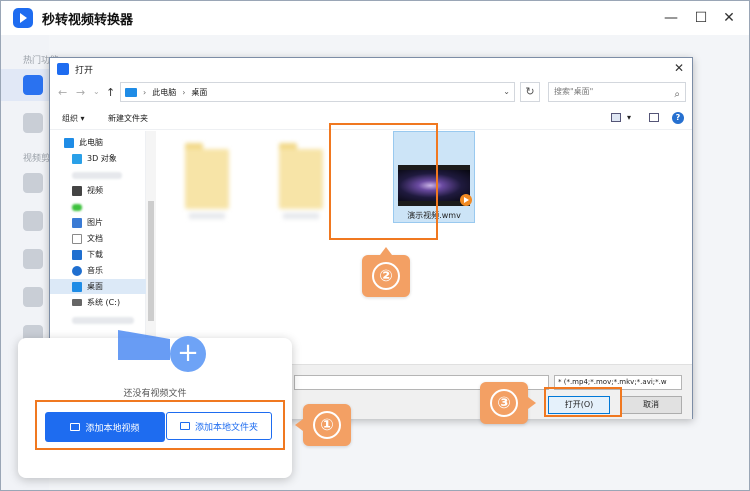 The image size is (750, 491). Describe the element at coordinates (629, 117) in the screenshot. I see `view-mode-dropdown-icon: ▾` at that location.